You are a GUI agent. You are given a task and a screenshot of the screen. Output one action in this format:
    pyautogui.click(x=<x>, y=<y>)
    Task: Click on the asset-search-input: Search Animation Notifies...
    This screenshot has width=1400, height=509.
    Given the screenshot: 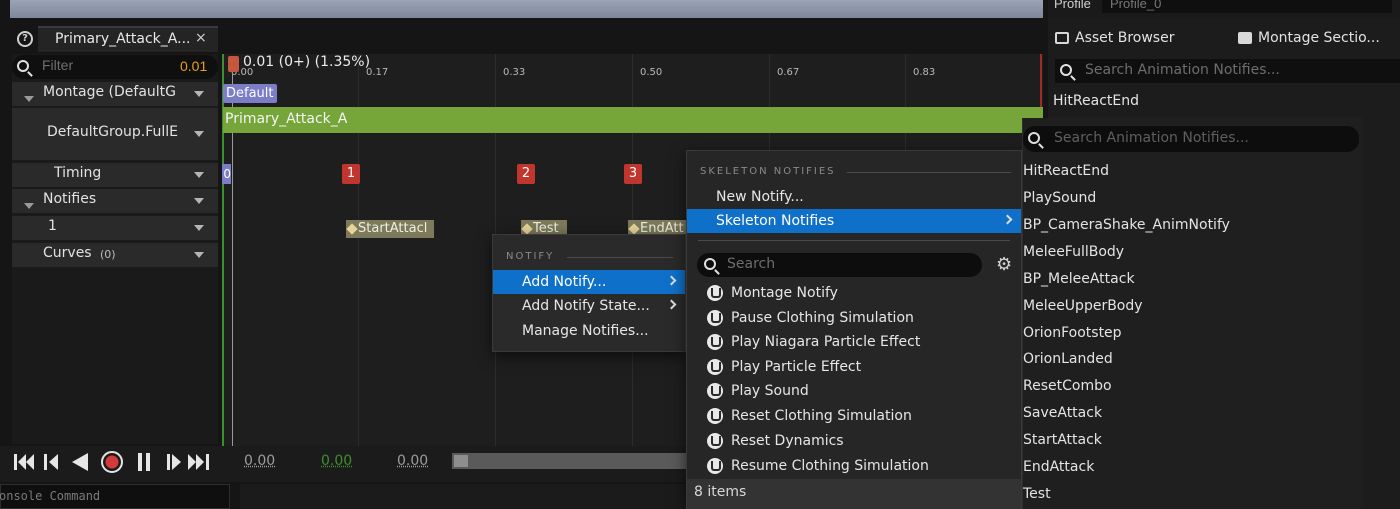 What is the action you would take?
    pyautogui.click(x=1227, y=71)
    